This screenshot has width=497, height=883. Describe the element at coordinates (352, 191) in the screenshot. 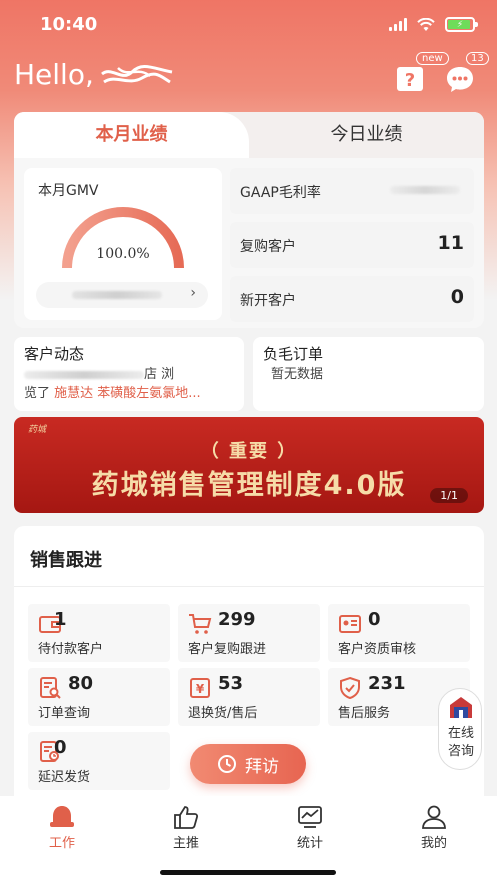

I see `metric-gaap-margin: GAAP毛利率` at that location.